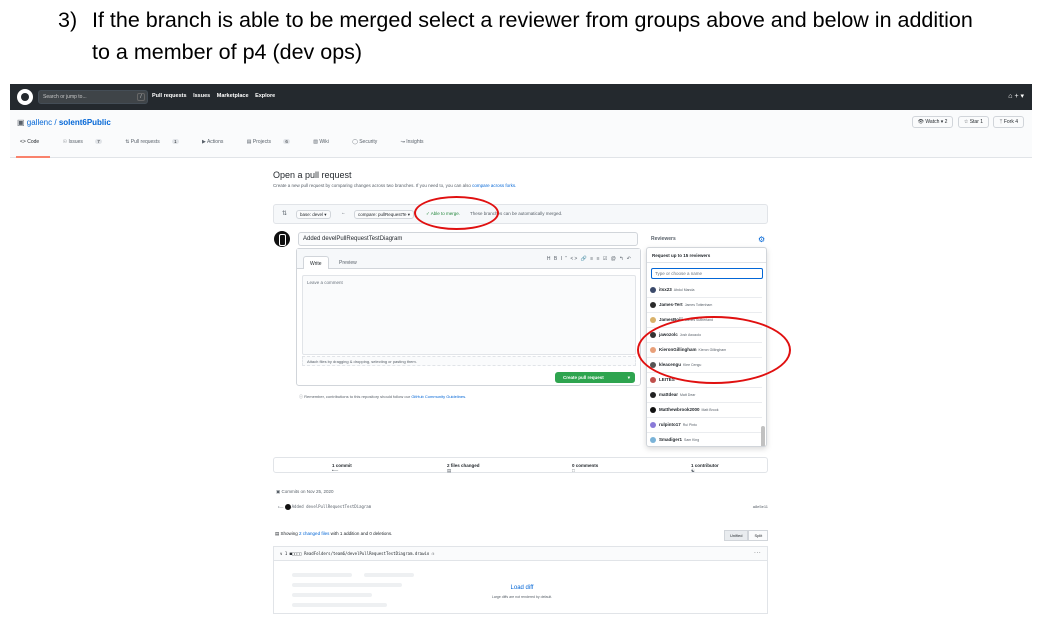  What do you see at coordinates (233, 96) in the screenshot?
I see `nav-marketplace: Marketplace` at bounding box center [233, 96].